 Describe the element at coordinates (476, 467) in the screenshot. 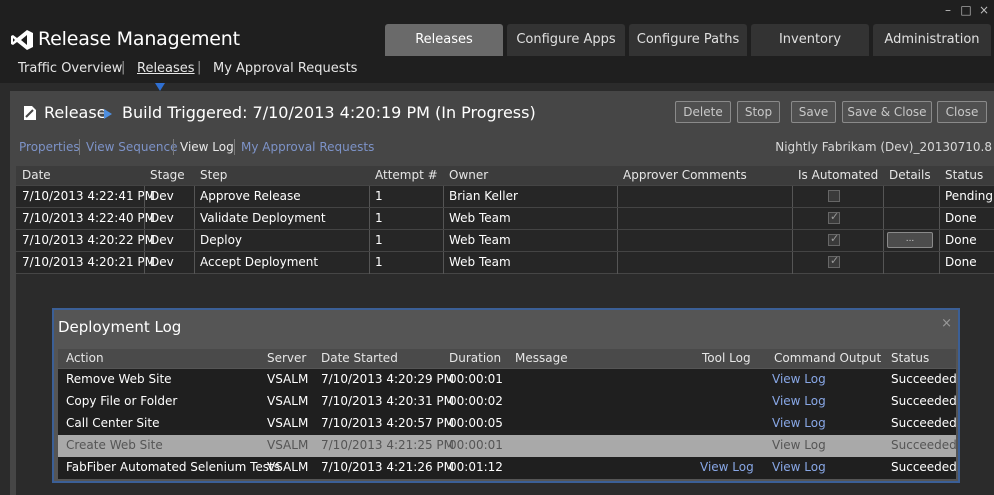

I see `cell-duration: 00:01:12` at that location.